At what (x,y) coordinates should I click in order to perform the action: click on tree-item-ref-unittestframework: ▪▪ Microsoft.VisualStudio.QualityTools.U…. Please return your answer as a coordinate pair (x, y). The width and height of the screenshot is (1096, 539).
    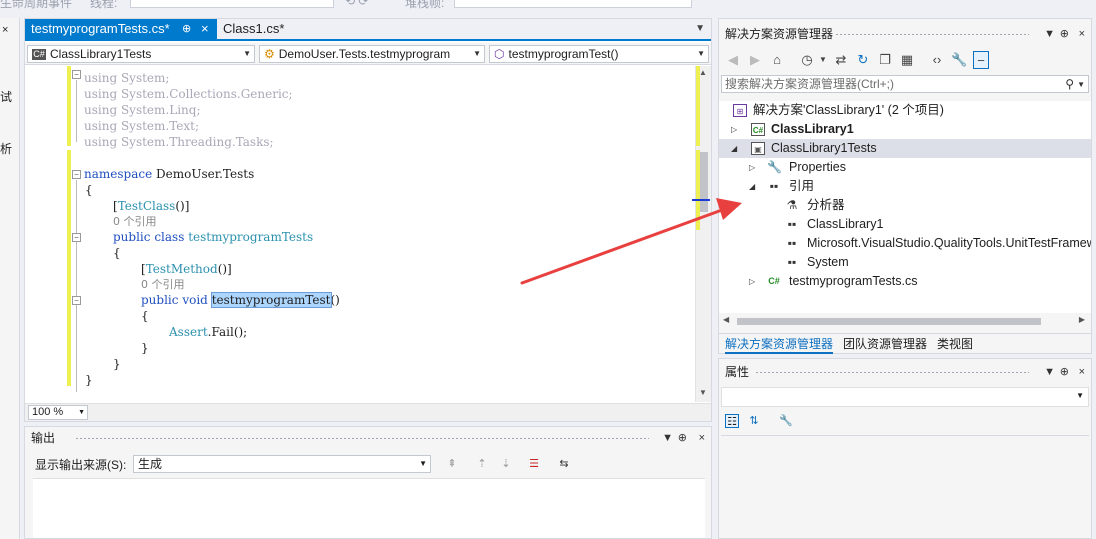
    Looking at the image, I should click on (905, 243).